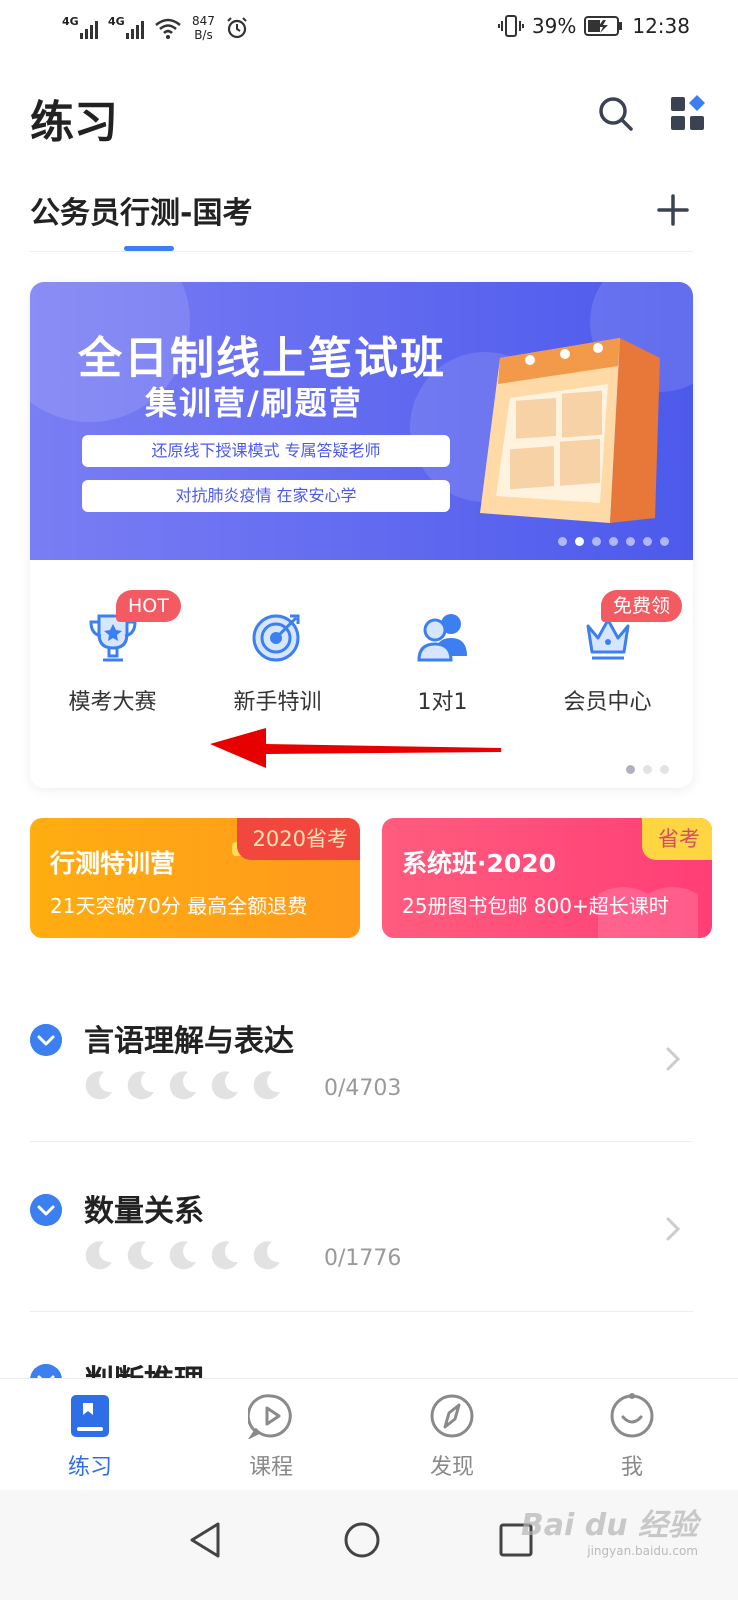  I want to click on battery-icon, so click(603, 26).